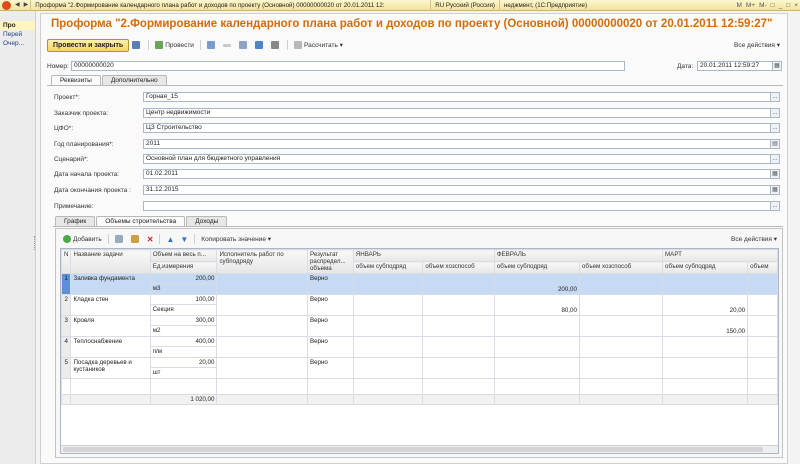 This screenshot has height=464, width=800. Describe the element at coordinates (110, 305) in the screenshot. I see `task-name: Кладка стен` at that location.